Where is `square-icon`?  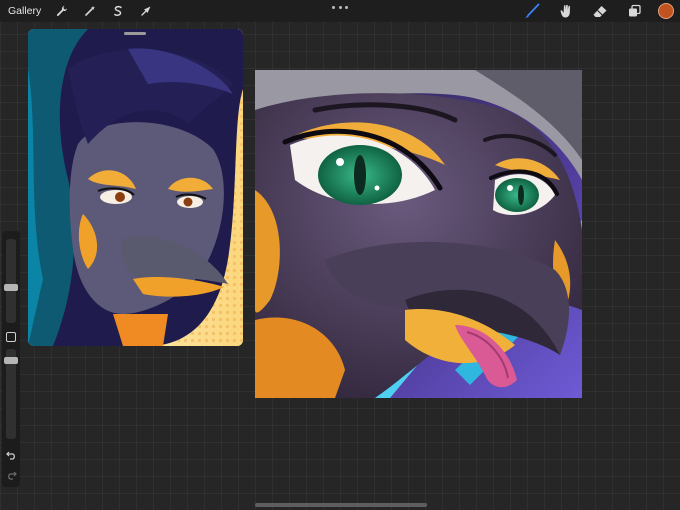
square-icon is located at coordinates (11, 337).